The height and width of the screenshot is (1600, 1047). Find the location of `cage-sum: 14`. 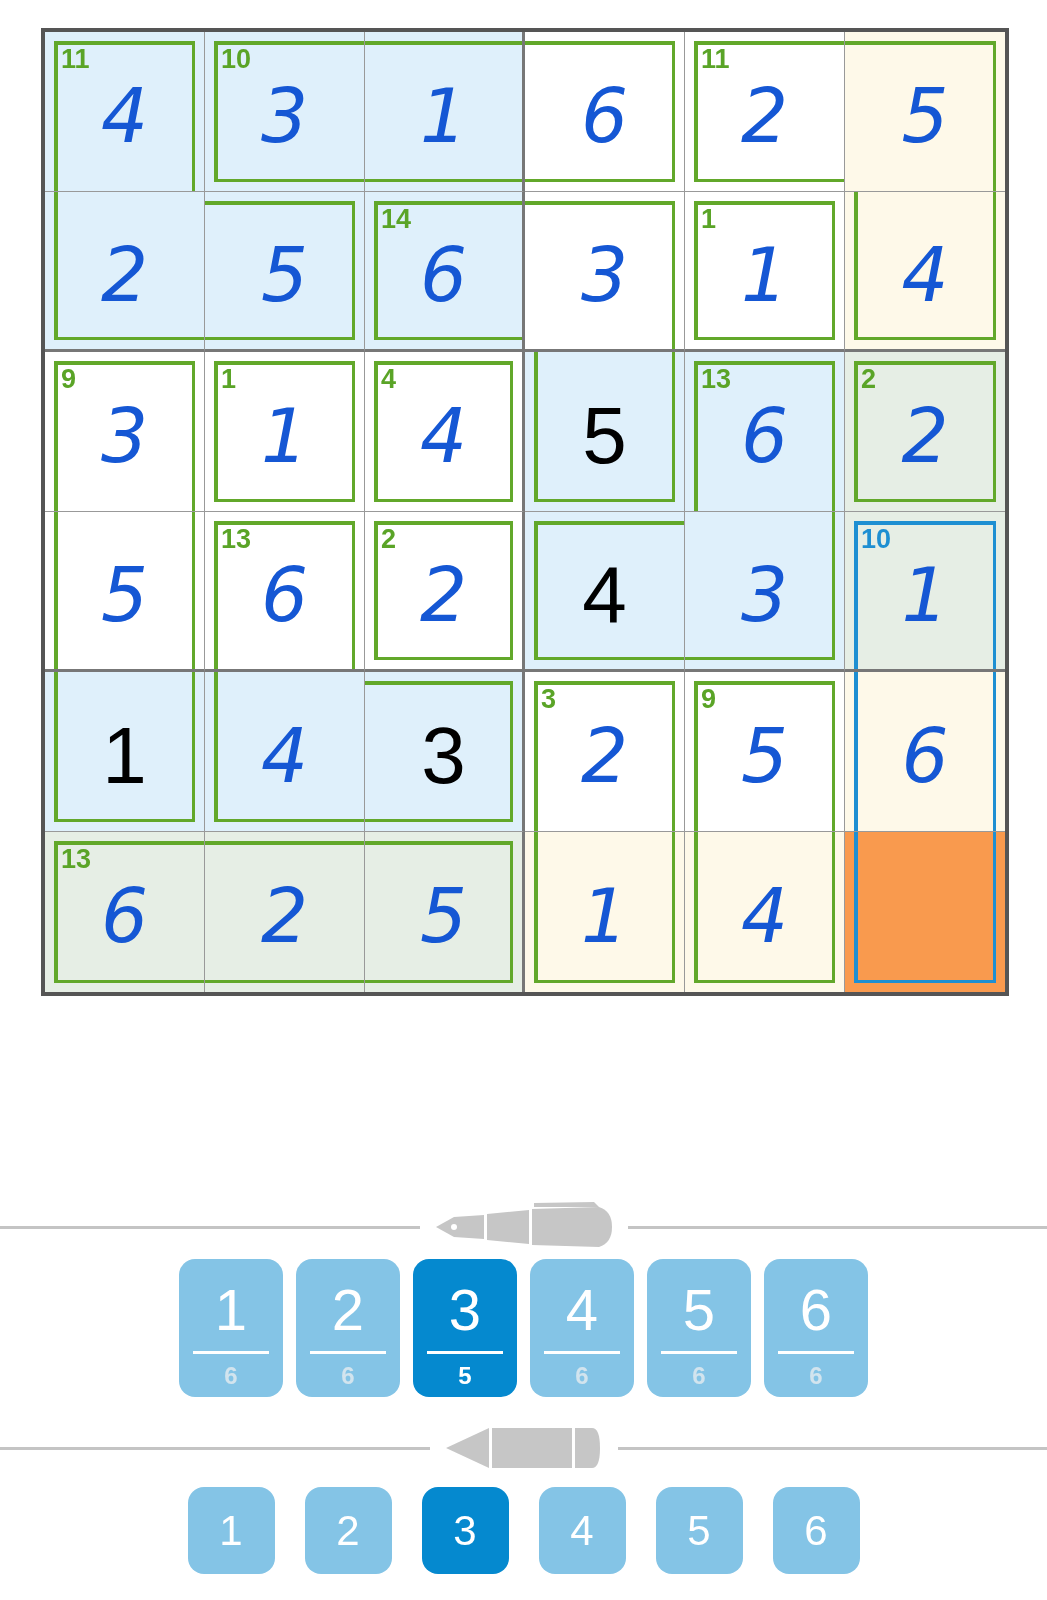

cage-sum: 14 is located at coordinates (396, 219).